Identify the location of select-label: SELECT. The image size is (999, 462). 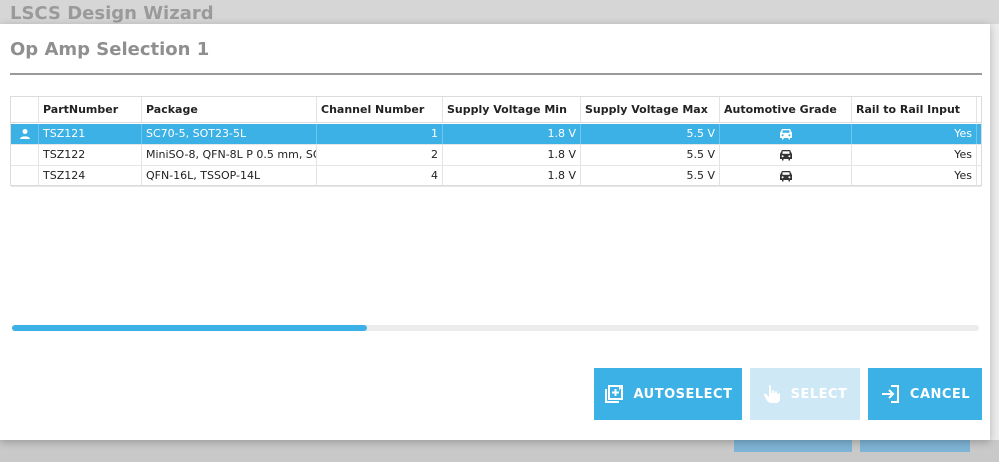
(819, 394).